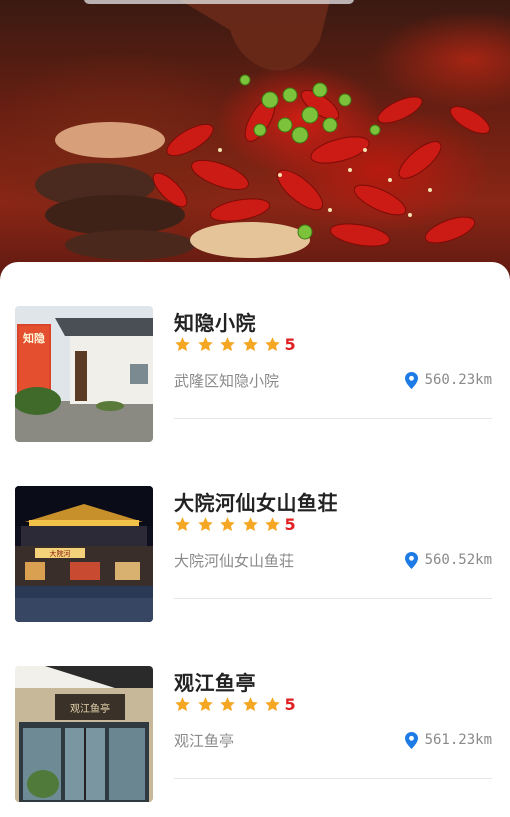 The width and height of the screenshot is (510, 817). I want to click on thumbnail-sign-text: 知隐, so click(33, 338).